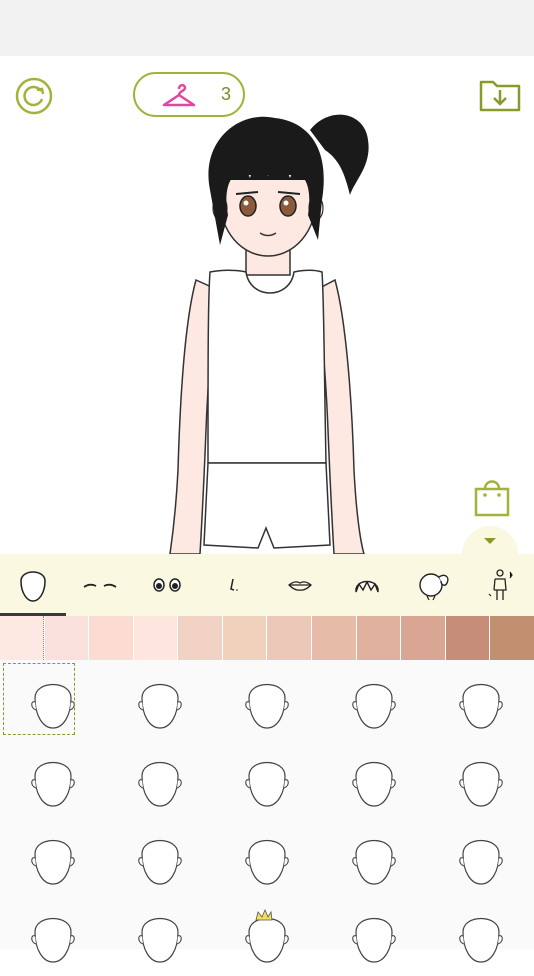 This screenshot has height=976, width=534. I want to click on tab-hair-front, so click(367, 585).